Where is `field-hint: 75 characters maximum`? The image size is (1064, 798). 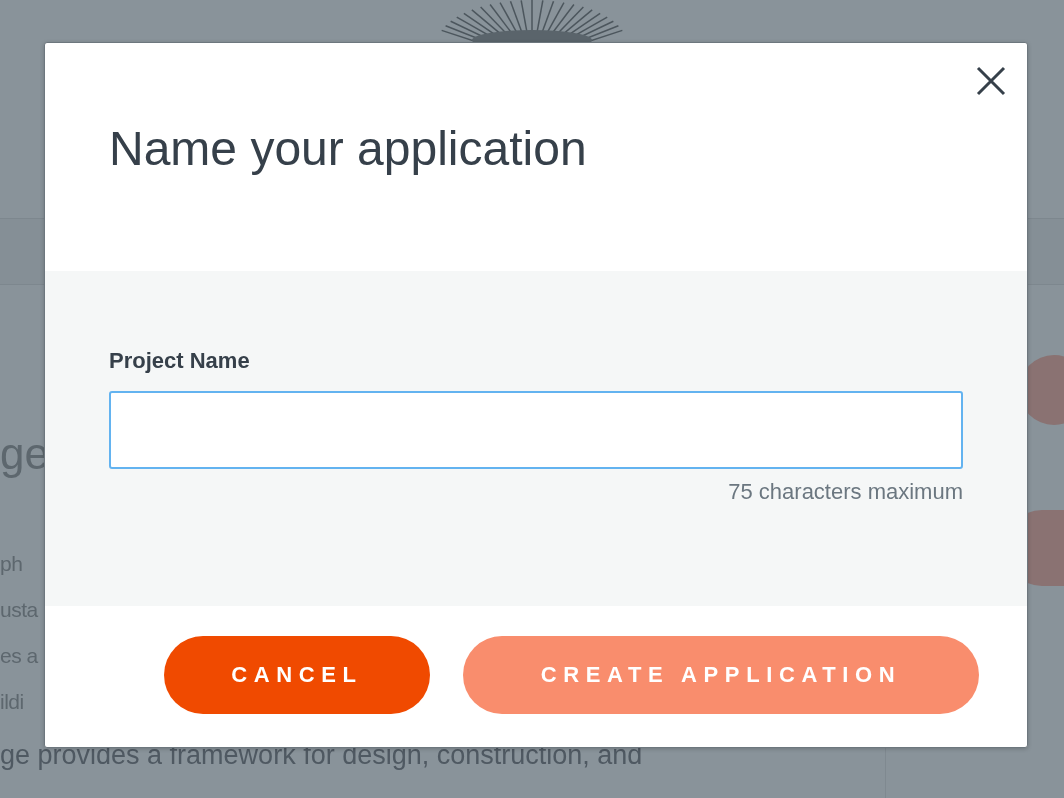
field-hint: 75 characters maximum is located at coordinates (845, 492).